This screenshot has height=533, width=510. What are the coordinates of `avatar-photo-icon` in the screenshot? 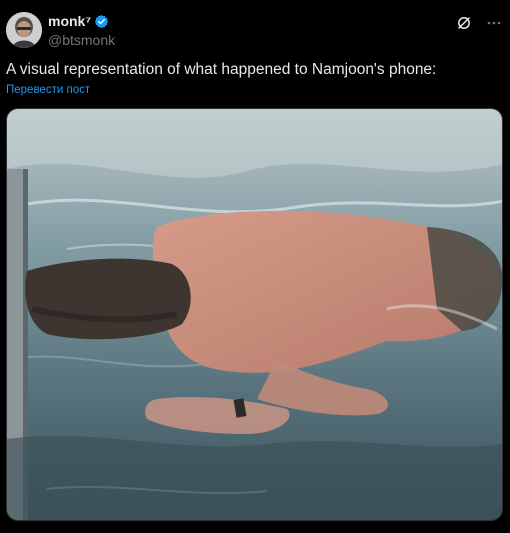 It's located at (24, 30).